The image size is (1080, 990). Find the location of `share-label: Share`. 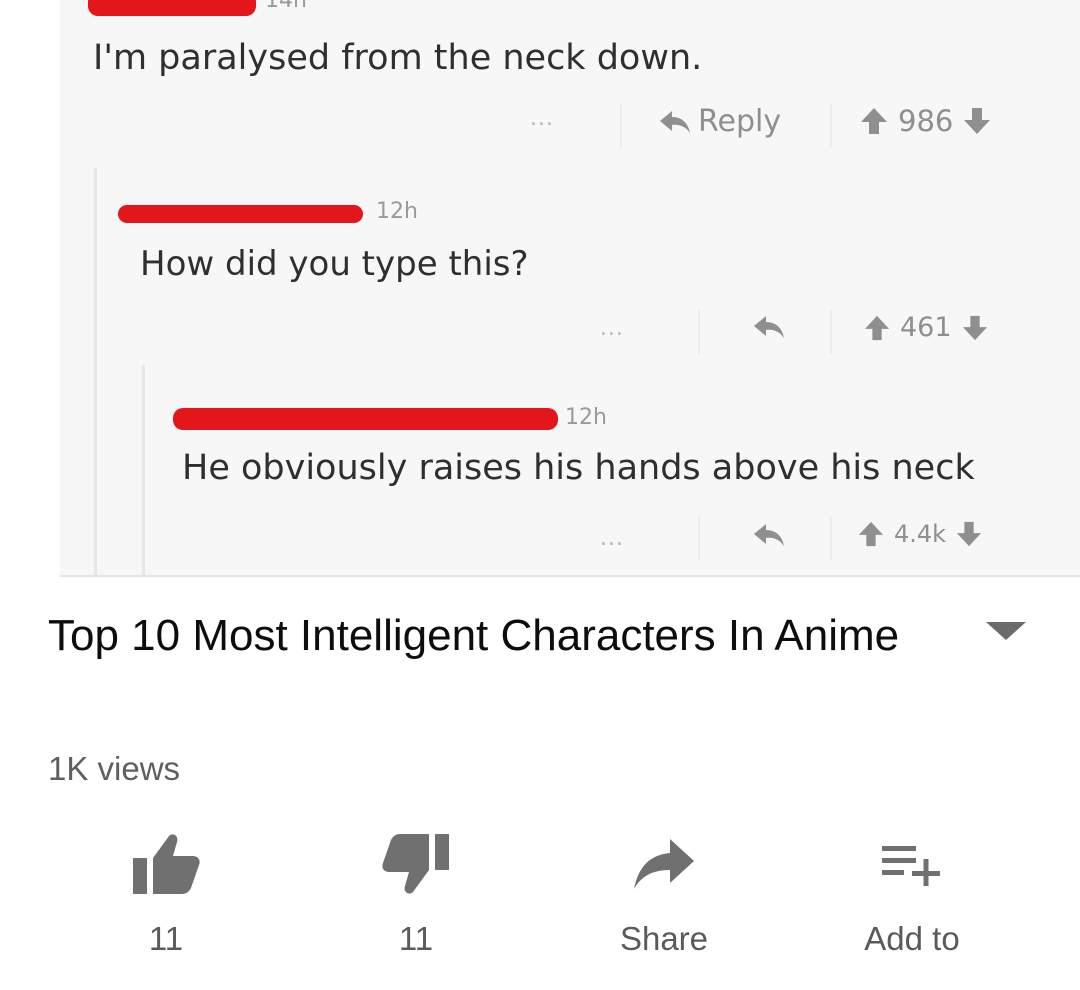

share-label: Share is located at coordinates (664, 938).